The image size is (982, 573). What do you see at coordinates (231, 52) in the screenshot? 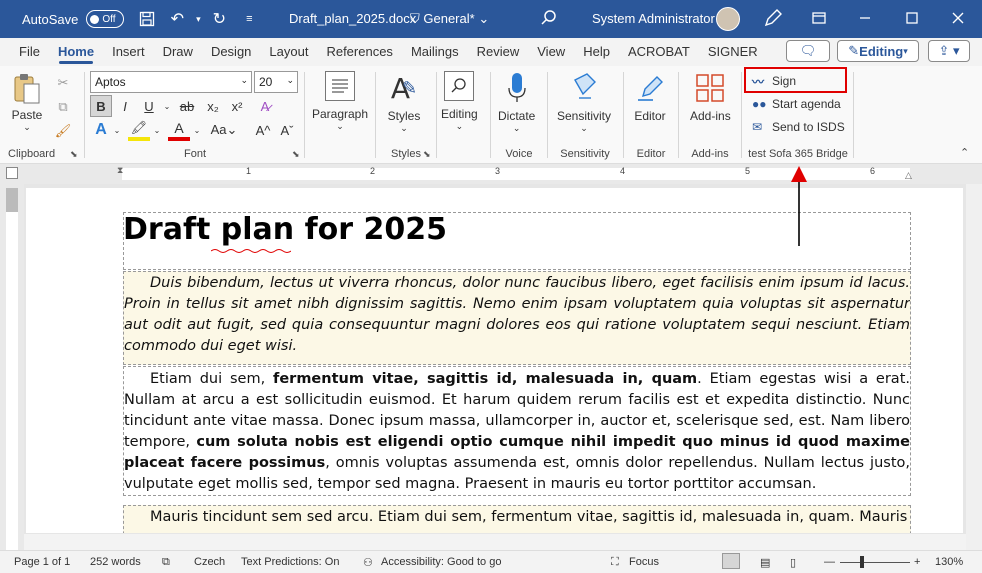
I see `tab-design: Design` at bounding box center [231, 52].